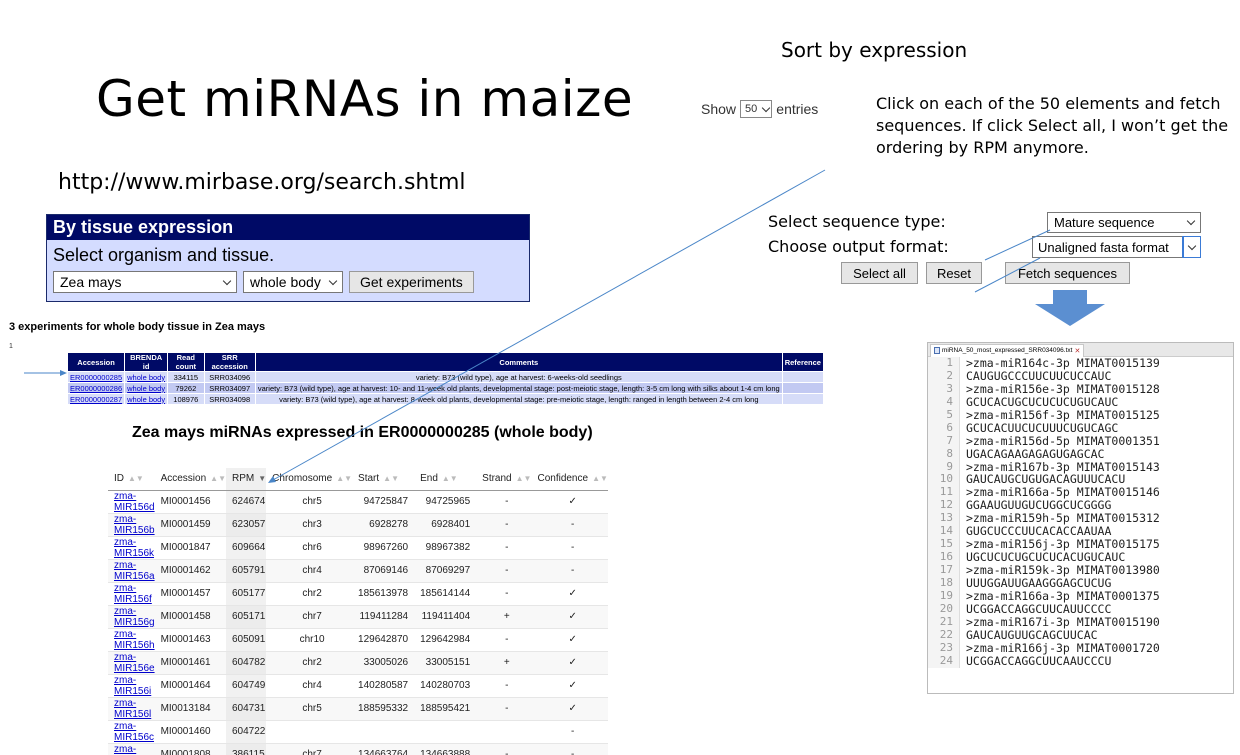 The height and width of the screenshot is (755, 1240). What do you see at coordinates (756, 109) in the screenshot?
I see `entries-select: 50` at bounding box center [756, 109].